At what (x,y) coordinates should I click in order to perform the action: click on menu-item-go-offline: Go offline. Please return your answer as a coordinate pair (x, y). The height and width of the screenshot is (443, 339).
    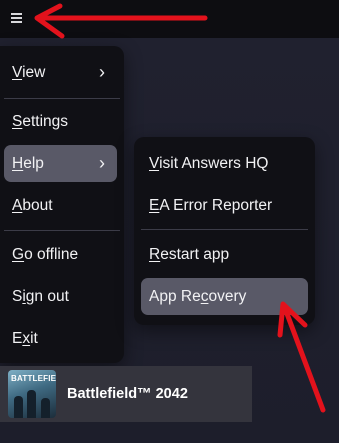
    Looking at the image, I should click on (60, 254).